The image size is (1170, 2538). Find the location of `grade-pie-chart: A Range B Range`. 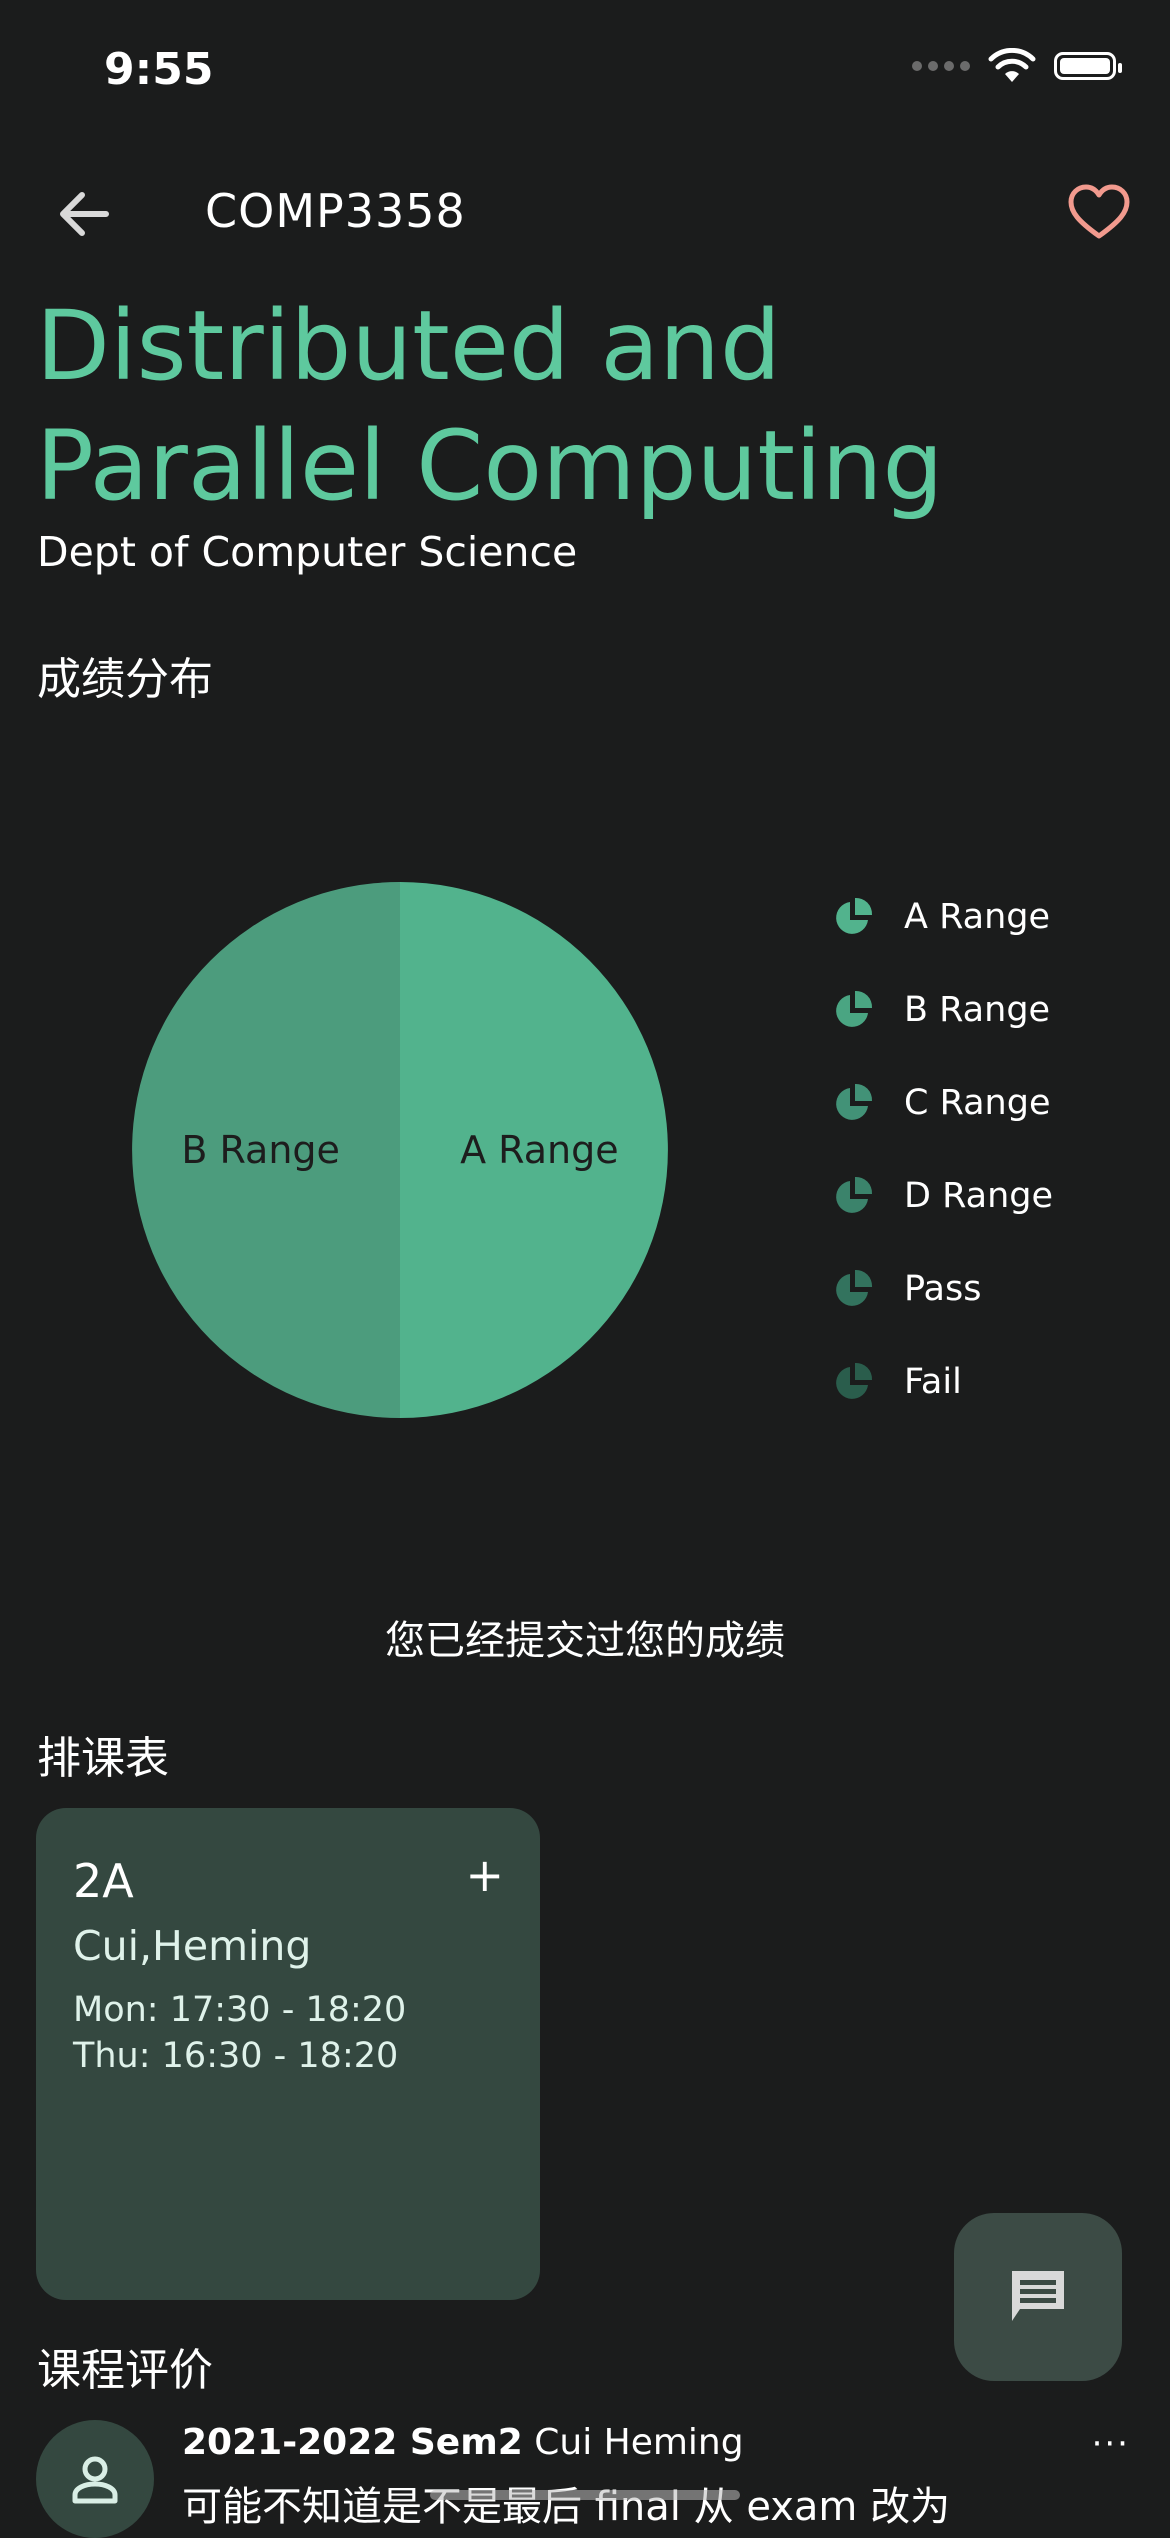

grade-pie-chart: A Range B Range is located at coordinates (400, 1150).